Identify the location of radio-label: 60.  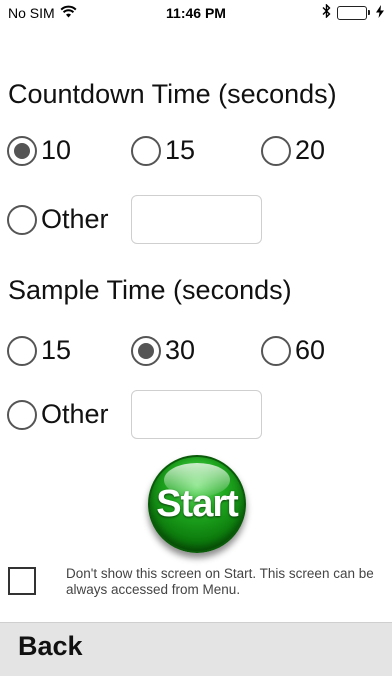
(310, 350).